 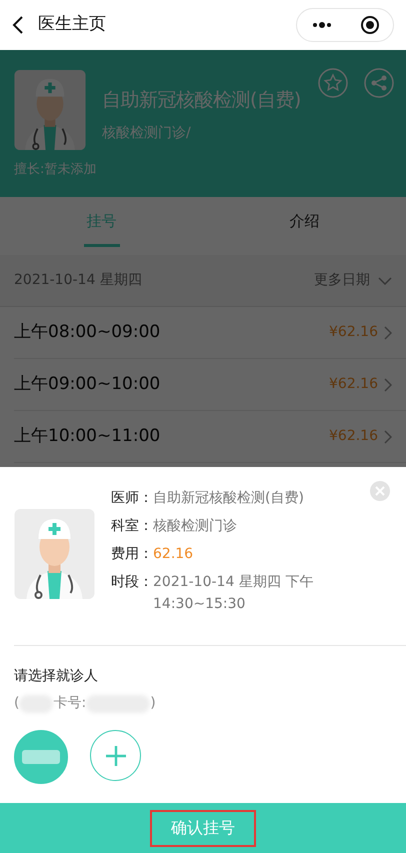 What do you see at coordinates (78, 280) in the screenshot?
I see `date-text: 2021-10-14 星期四` at bounding box center [78, 280].